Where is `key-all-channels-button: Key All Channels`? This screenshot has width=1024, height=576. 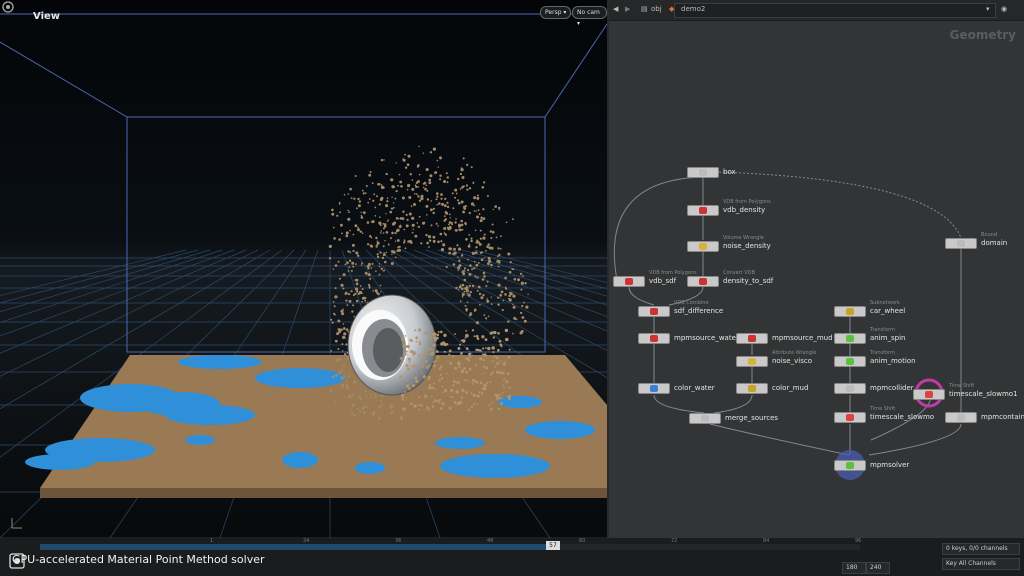
key-all-channels-button: Key All Channels is located at coordinates (981, 564).